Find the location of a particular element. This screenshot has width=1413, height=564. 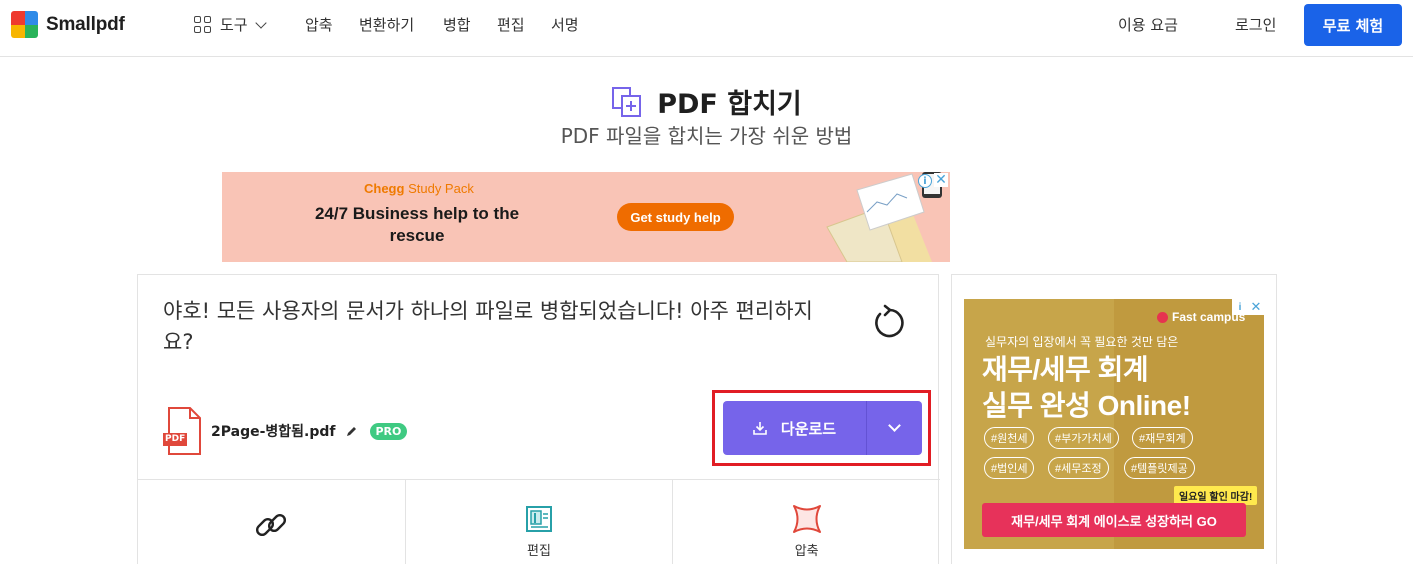

download-label: 다운로드 is located at coordinates (808, 428).